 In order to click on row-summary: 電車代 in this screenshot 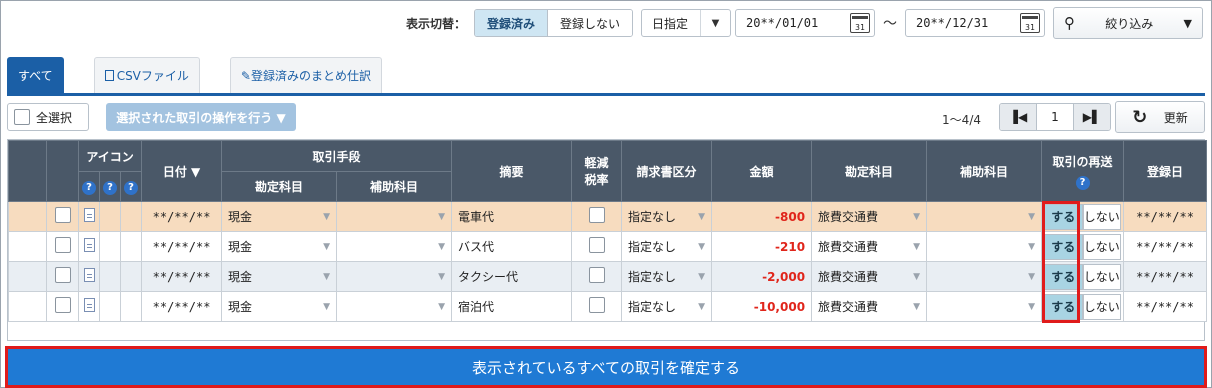, I will do `click(512, 216)`.